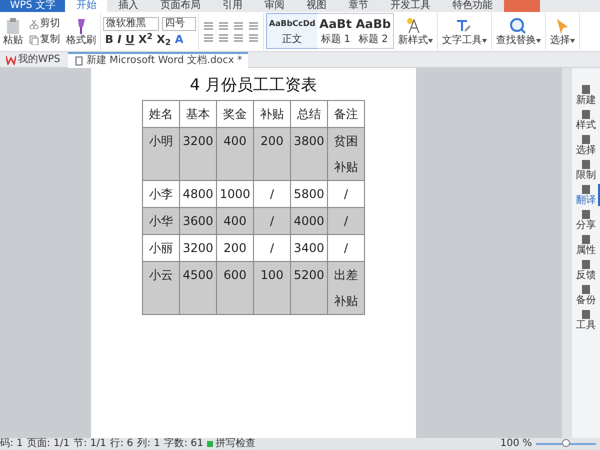 The width and height of the screenshot is (600, 450). Describe the element at coordinates (415, 31) in the screenshot. I see `tool-button: 新样式` at that location.